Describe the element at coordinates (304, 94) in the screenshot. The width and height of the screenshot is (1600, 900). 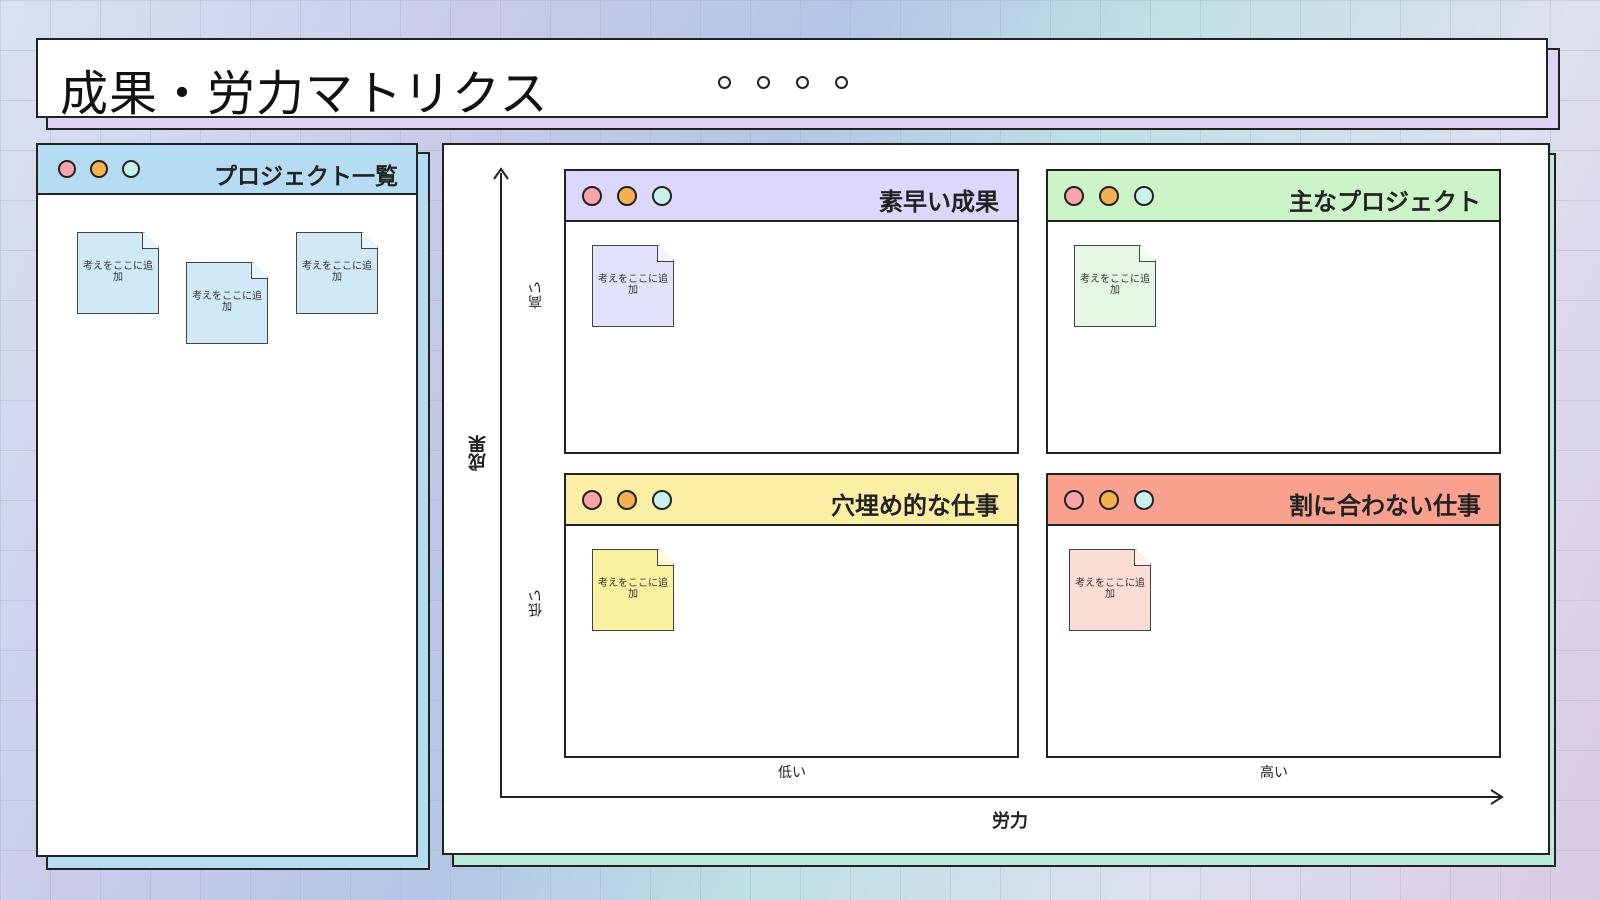
I see `page-title: 成果・労力マトリクス` at that location.